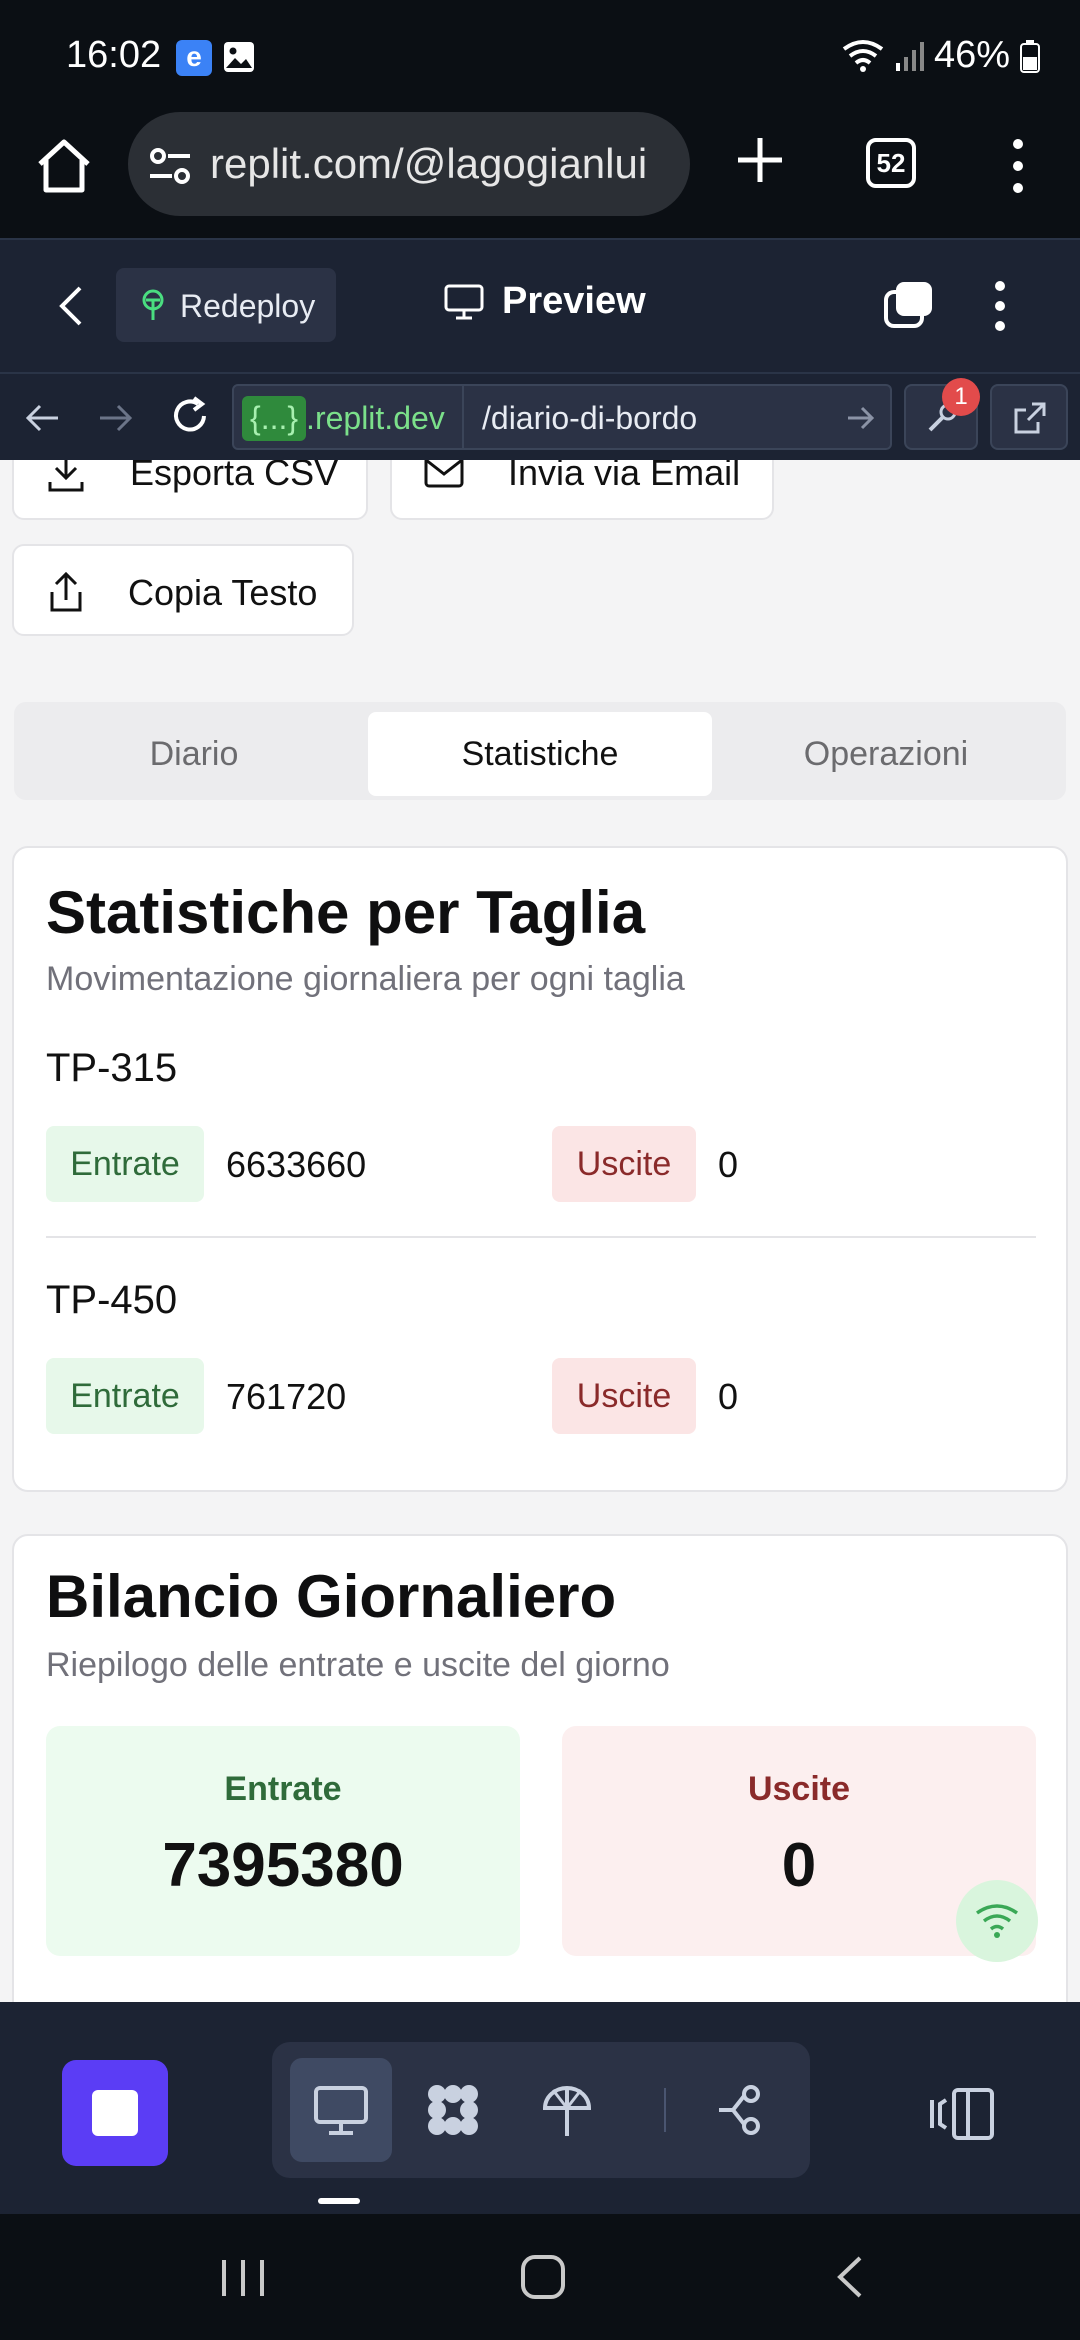  Describe the element at coordinates (543, 2277) in the screenshot. I see `home-nav-icon` at that location.